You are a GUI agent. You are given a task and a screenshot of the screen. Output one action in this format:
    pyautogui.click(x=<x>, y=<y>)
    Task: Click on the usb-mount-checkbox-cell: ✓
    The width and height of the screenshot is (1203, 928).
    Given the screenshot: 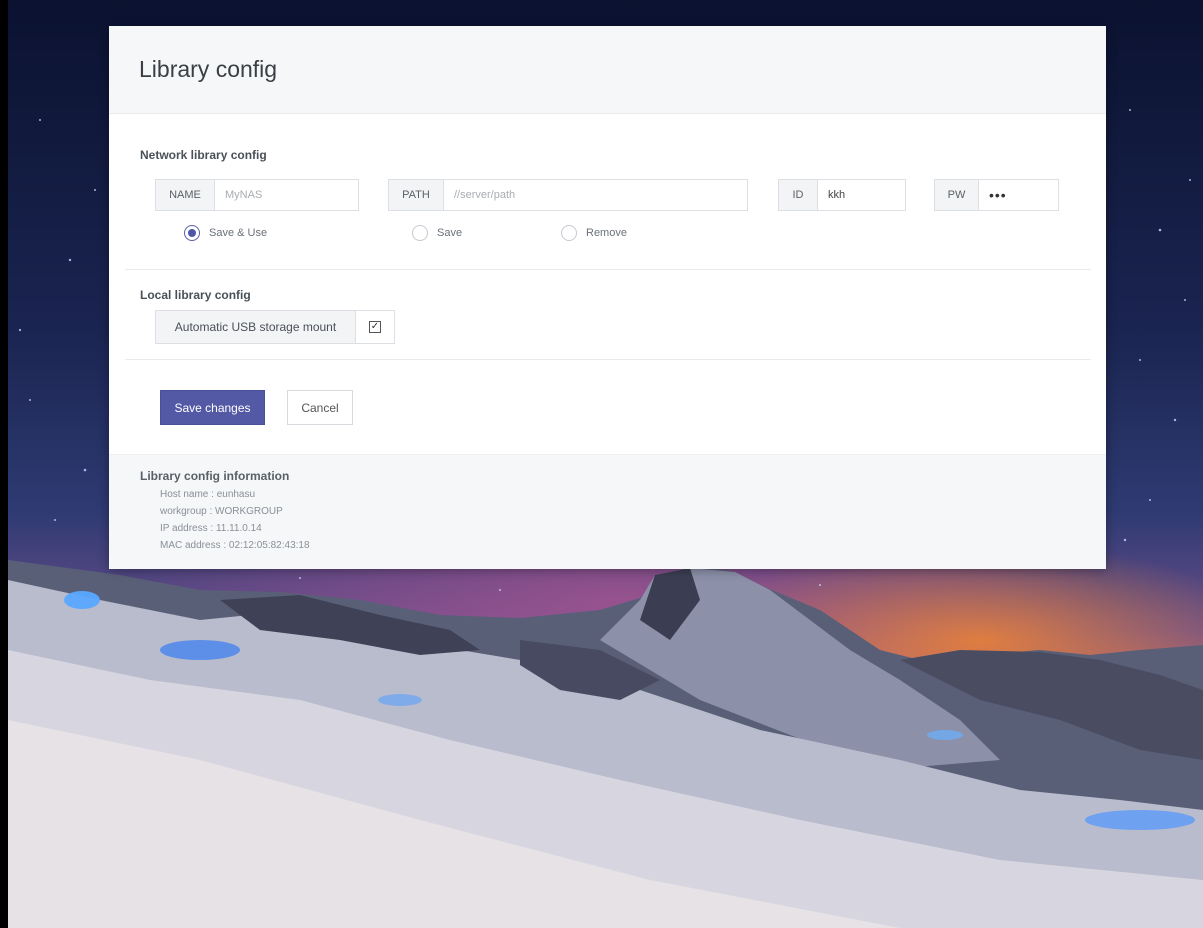 What is the action you would take?
    pyautogui.click(x=375, y=327)
    